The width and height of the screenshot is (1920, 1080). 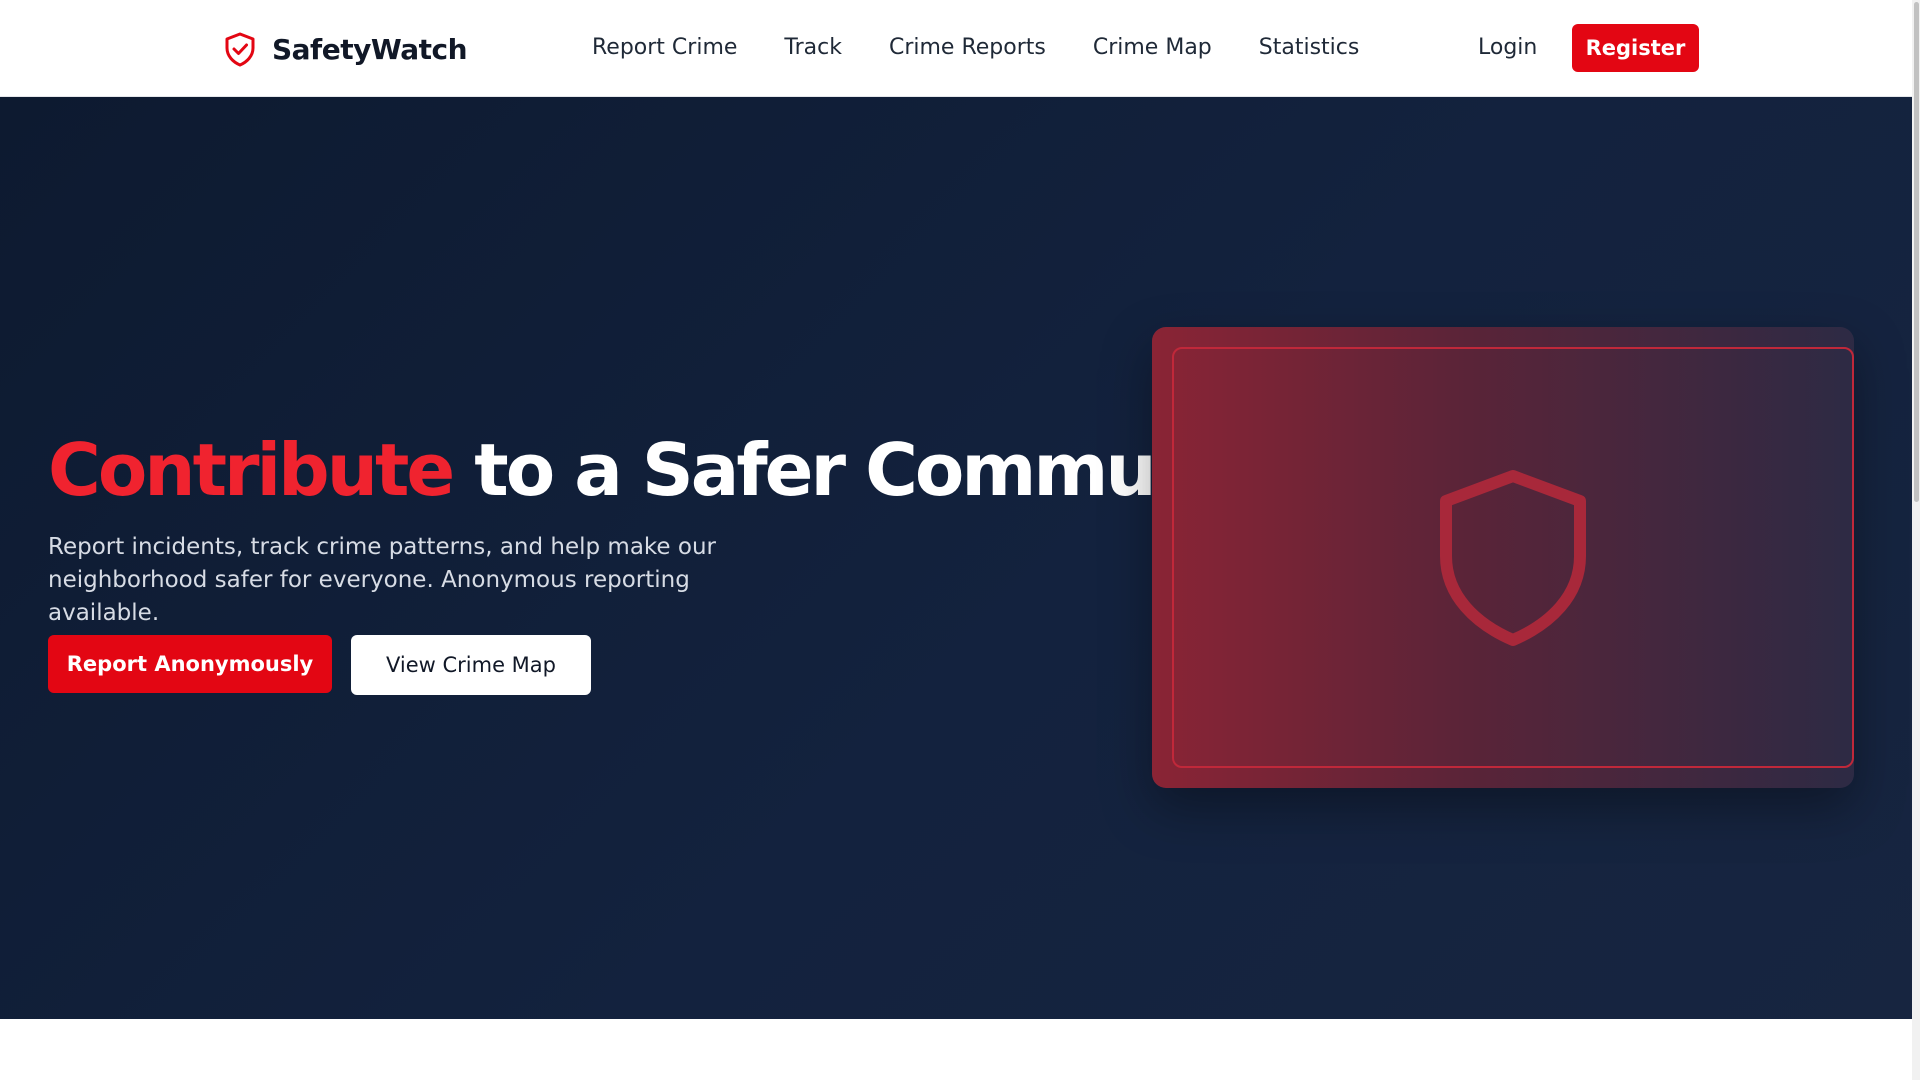 I want to click on hero-card-frame, so click(x=1513, y=557).